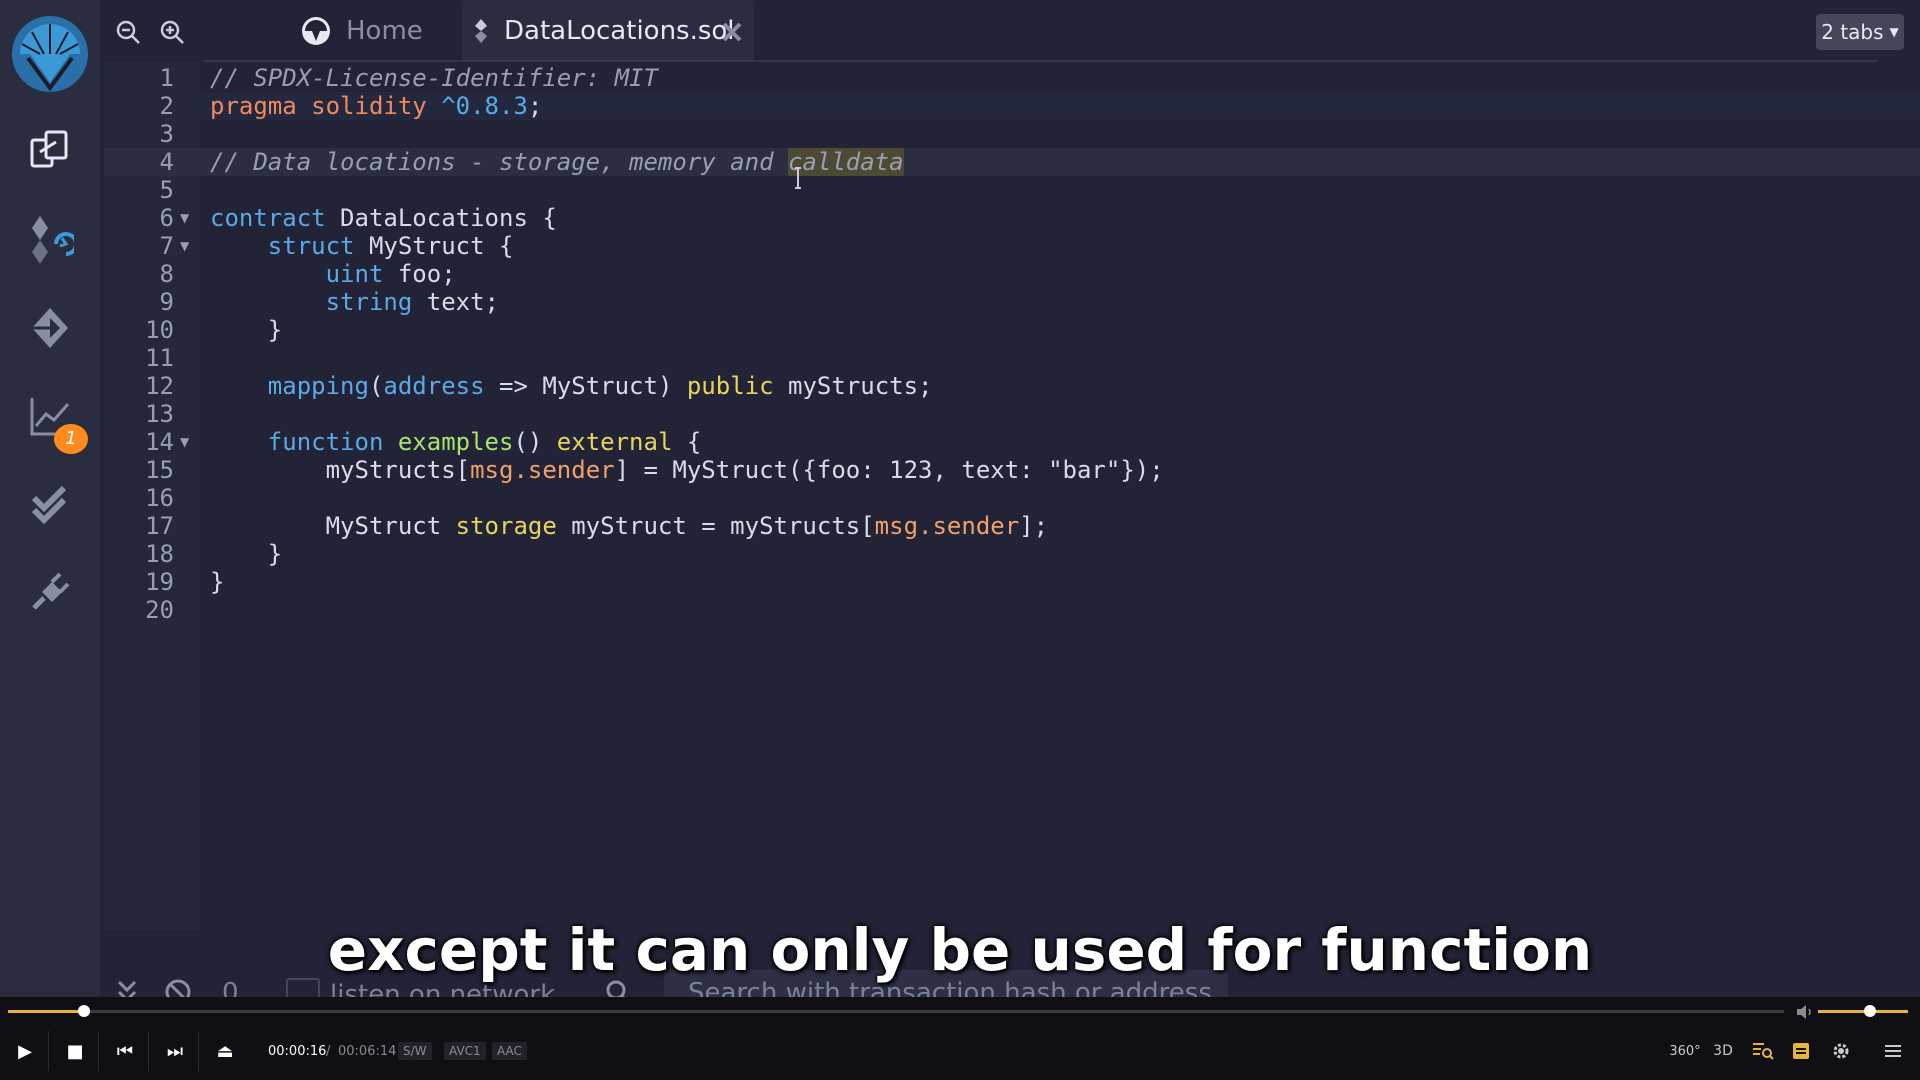  Describe the element at coordinates (542, 470) in the screenshot. I see `code-token: msg.sender` at that location.